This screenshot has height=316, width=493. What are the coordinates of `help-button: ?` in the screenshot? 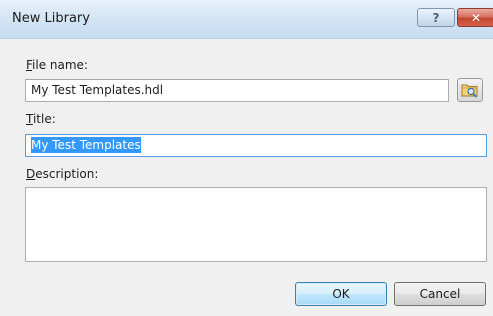 It's located at (436, 17).